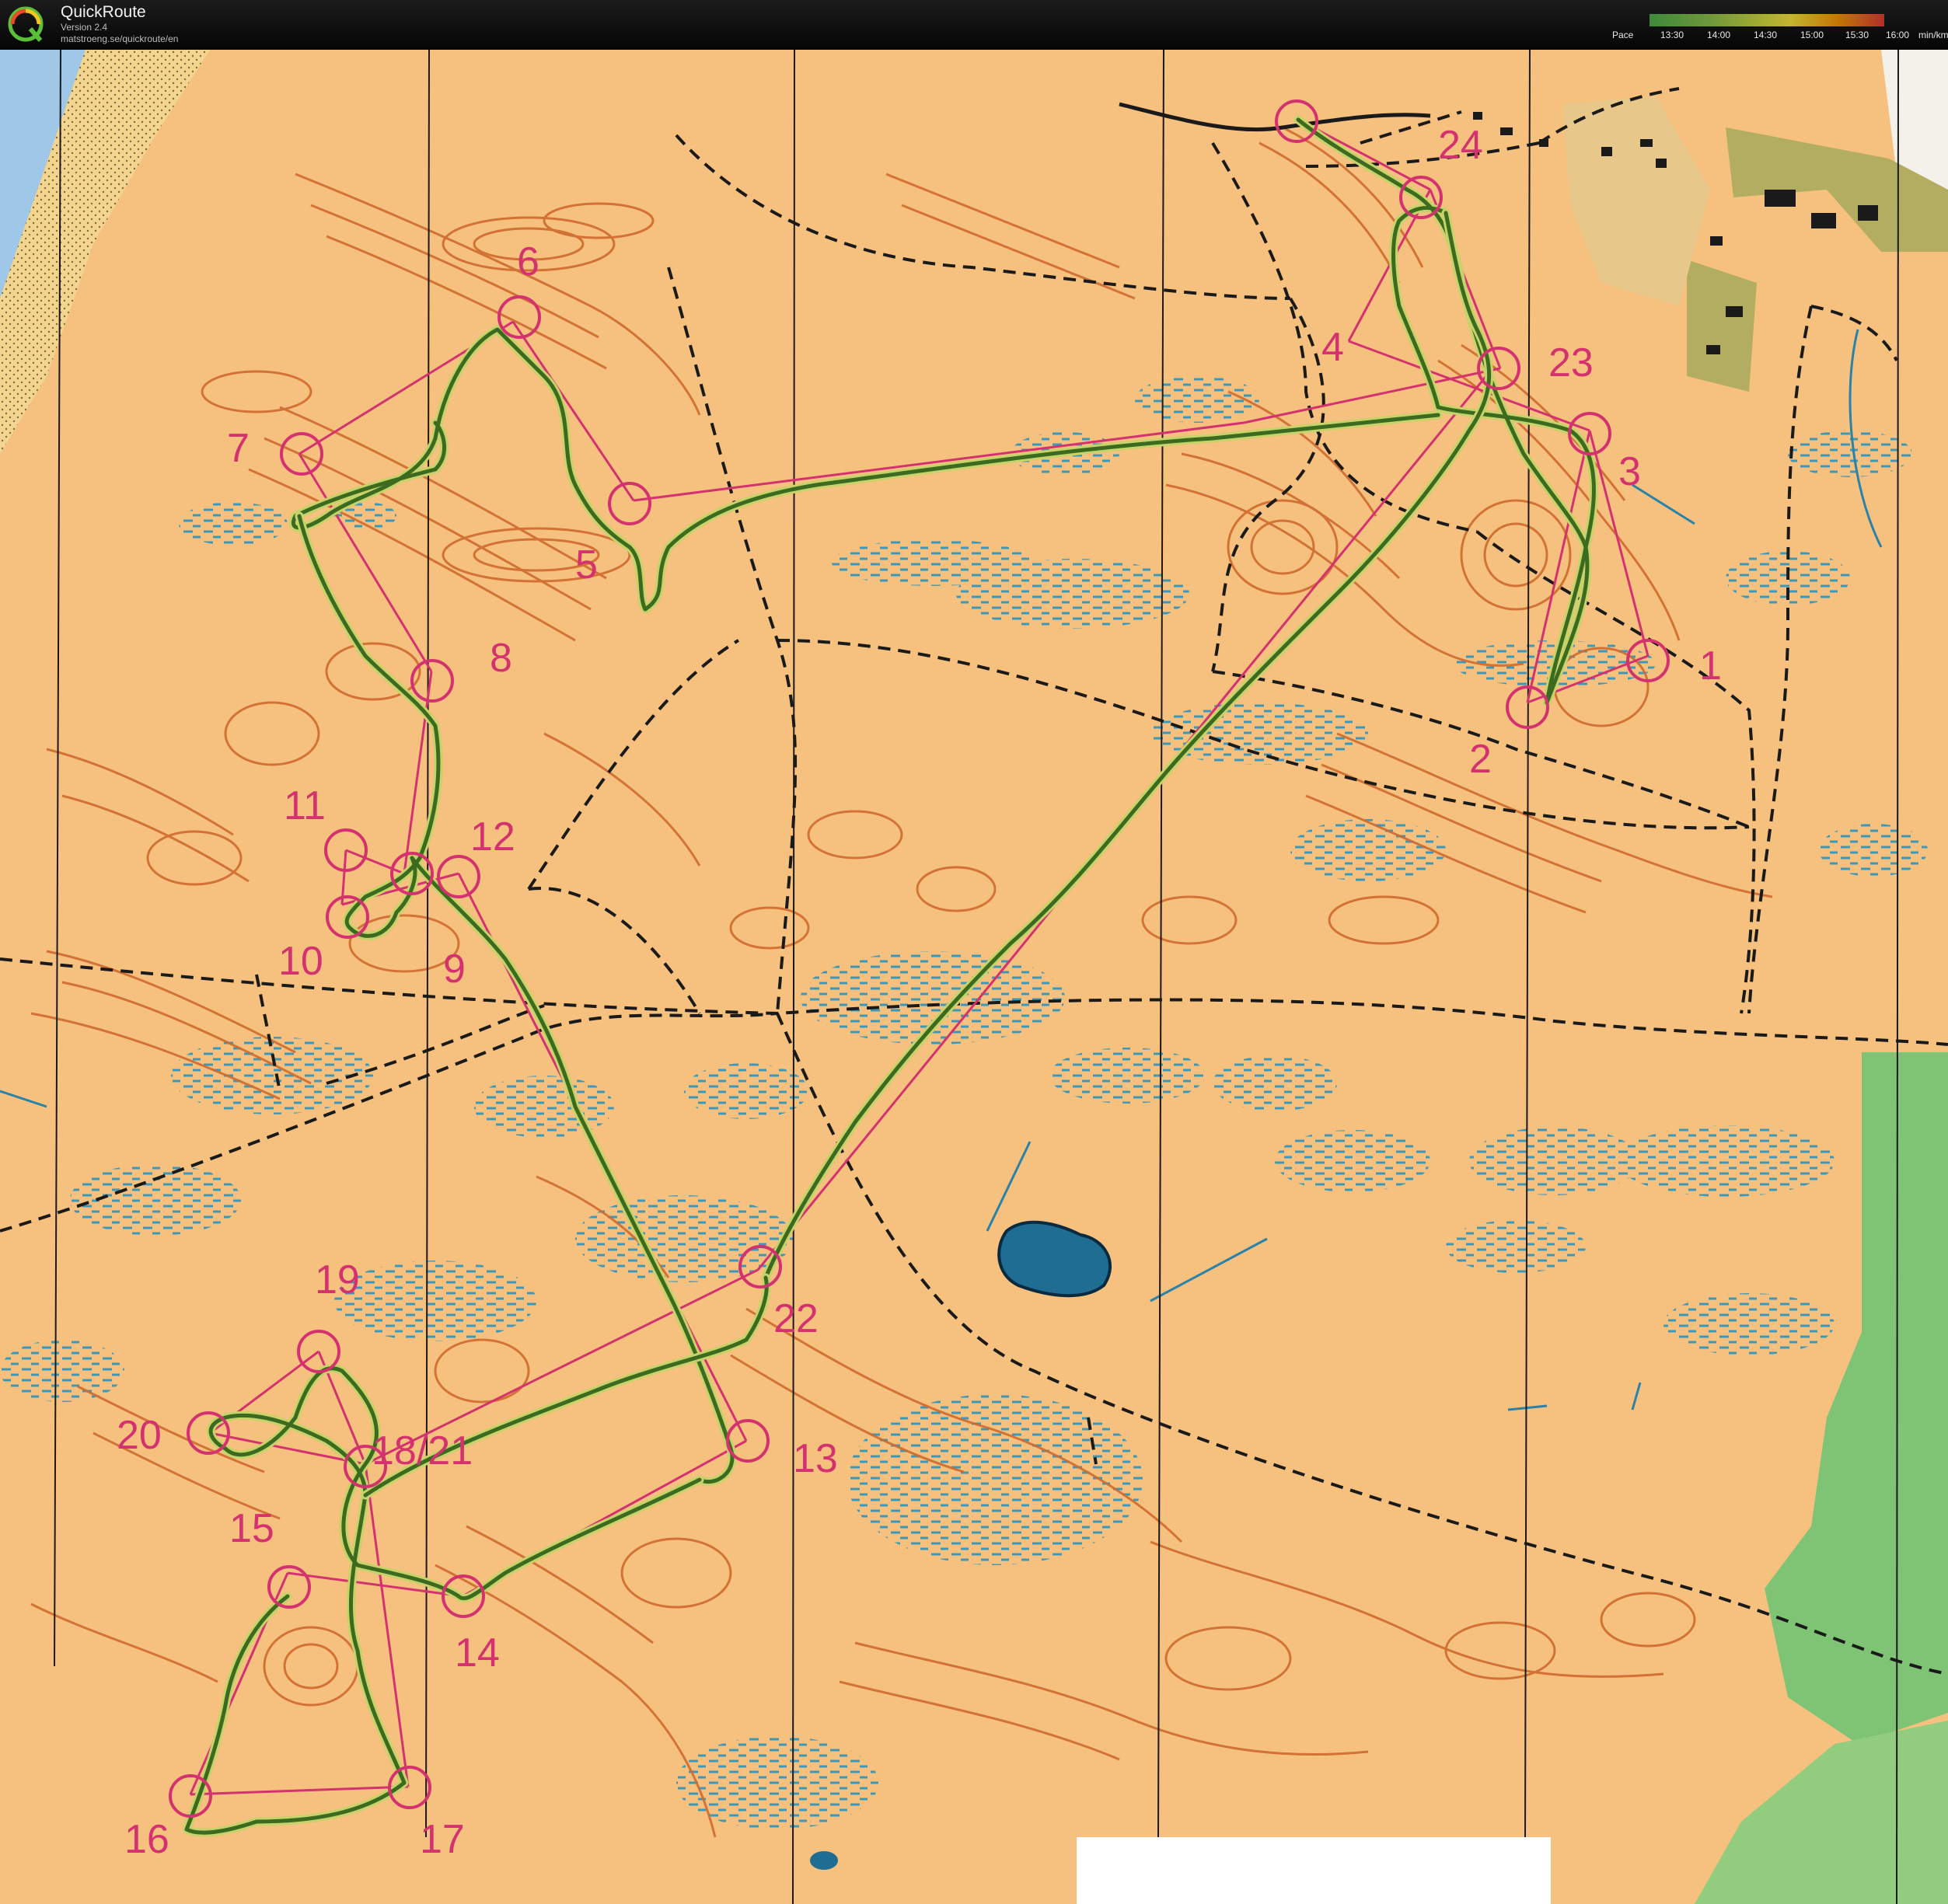  Describe the element at coordinates (815, 1459) in the screenshot. I see `control-label-13: 13` at that location.